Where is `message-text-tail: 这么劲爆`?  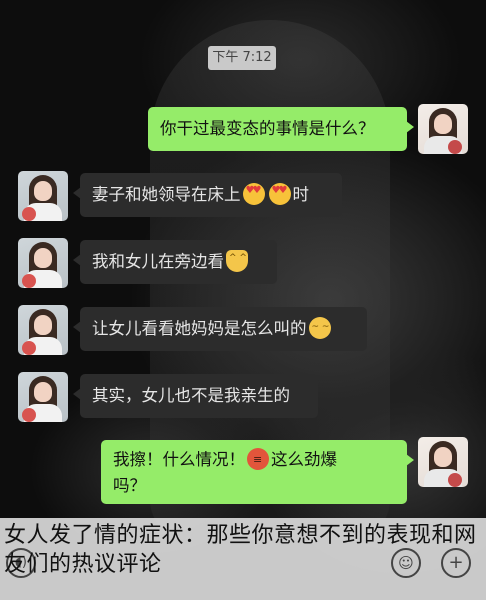
message-text-tail: 这么劲爆 is located at coordinates (304, 459).